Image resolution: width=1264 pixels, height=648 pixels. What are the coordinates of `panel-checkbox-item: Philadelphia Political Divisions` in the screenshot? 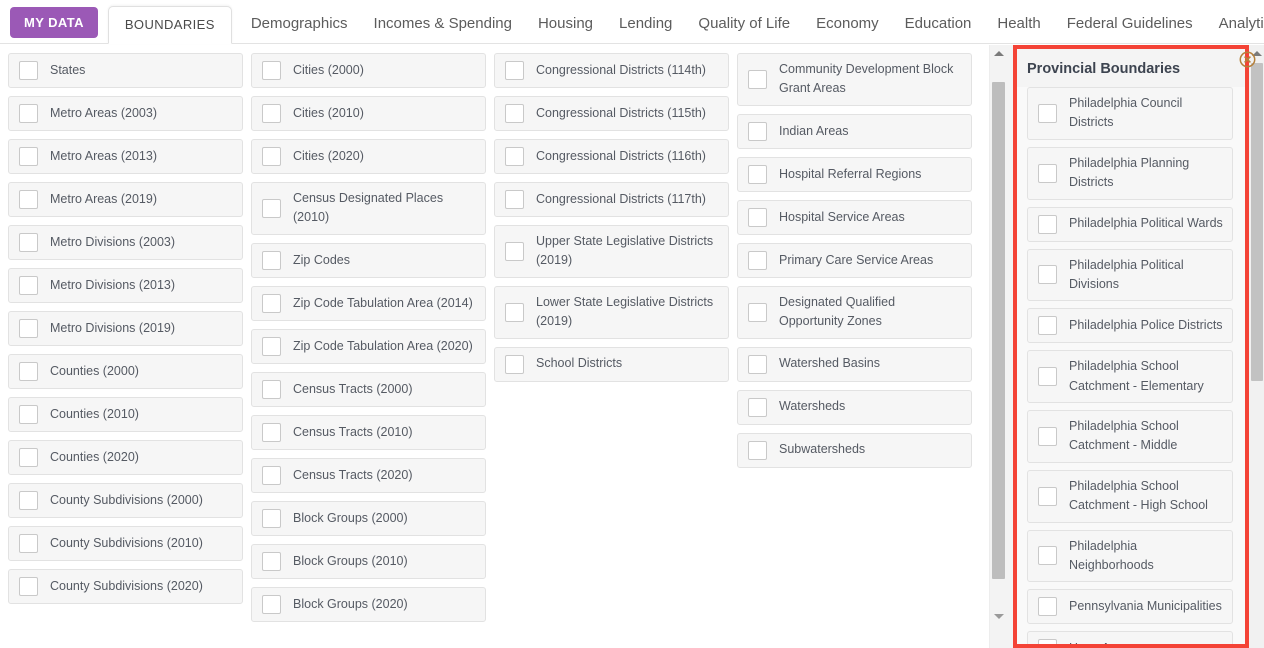 It's located at (1130, 275).